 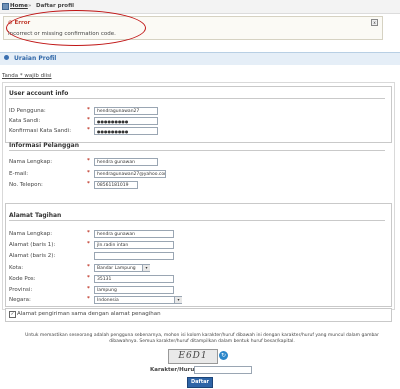 I want to click on postal-code-input: 35131, so click(x=134, y=279).